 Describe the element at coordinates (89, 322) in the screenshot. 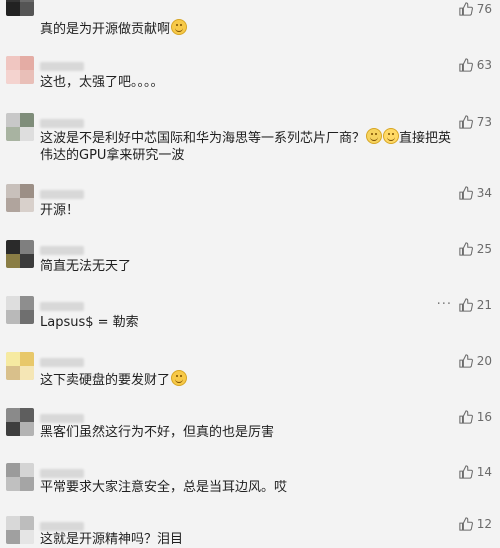

I see `comment-text: Lapsus$ = 勒索` at that location.